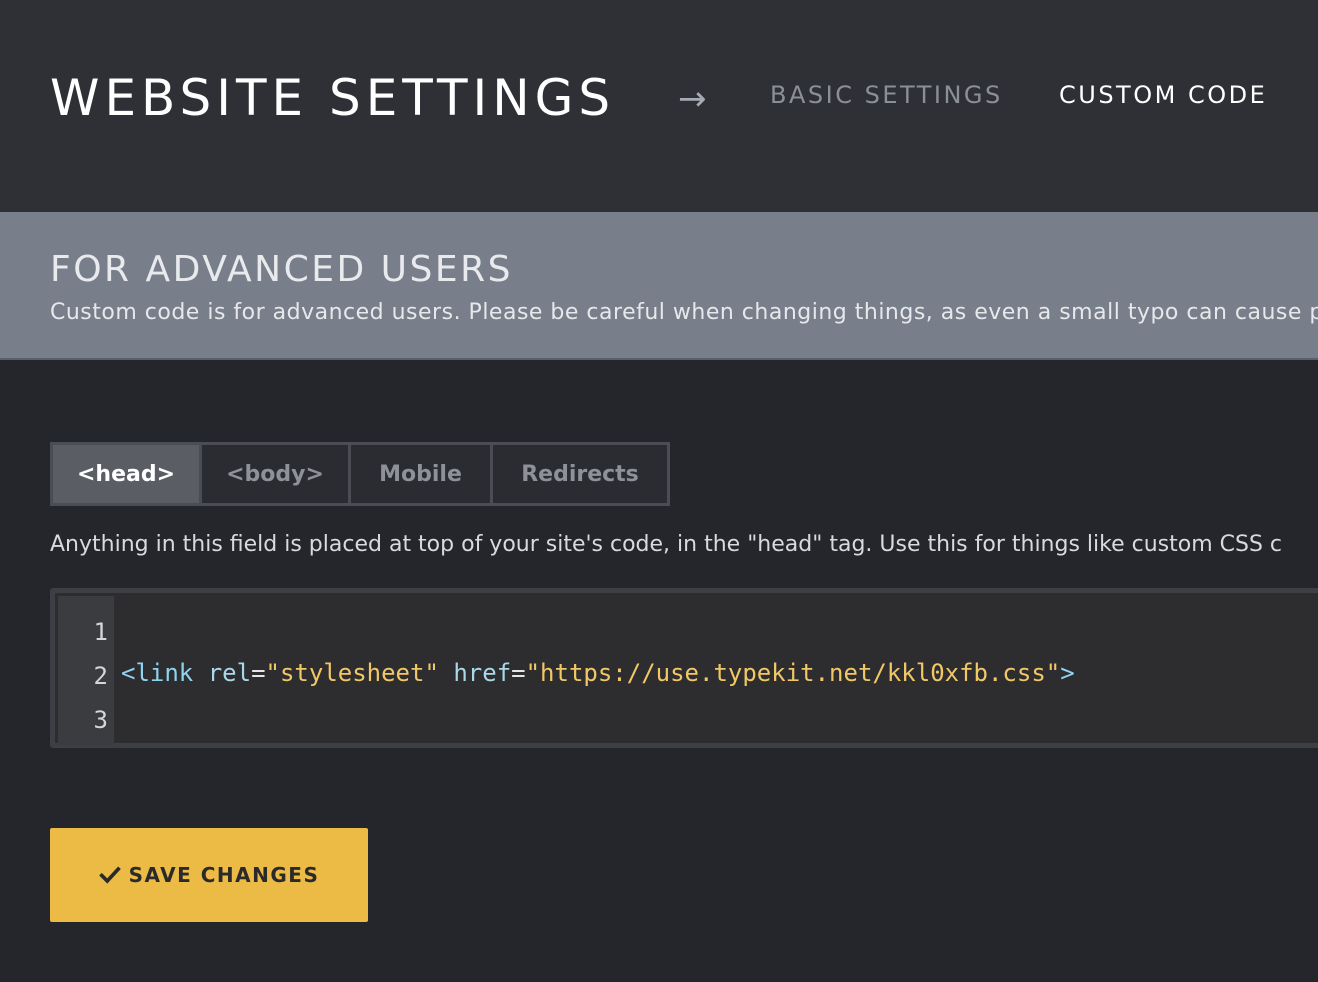 The image size is (1318, 982). I want to click on check-icon, so click(109, 875).